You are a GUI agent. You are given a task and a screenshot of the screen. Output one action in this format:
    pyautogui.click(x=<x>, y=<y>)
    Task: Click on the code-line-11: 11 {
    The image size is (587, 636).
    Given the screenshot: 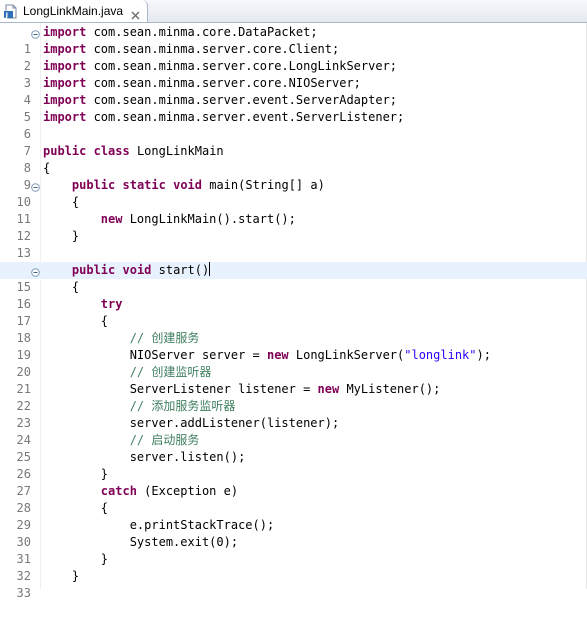 What is the action you would take?
    pyautogui.click(x=293, y=210)
    